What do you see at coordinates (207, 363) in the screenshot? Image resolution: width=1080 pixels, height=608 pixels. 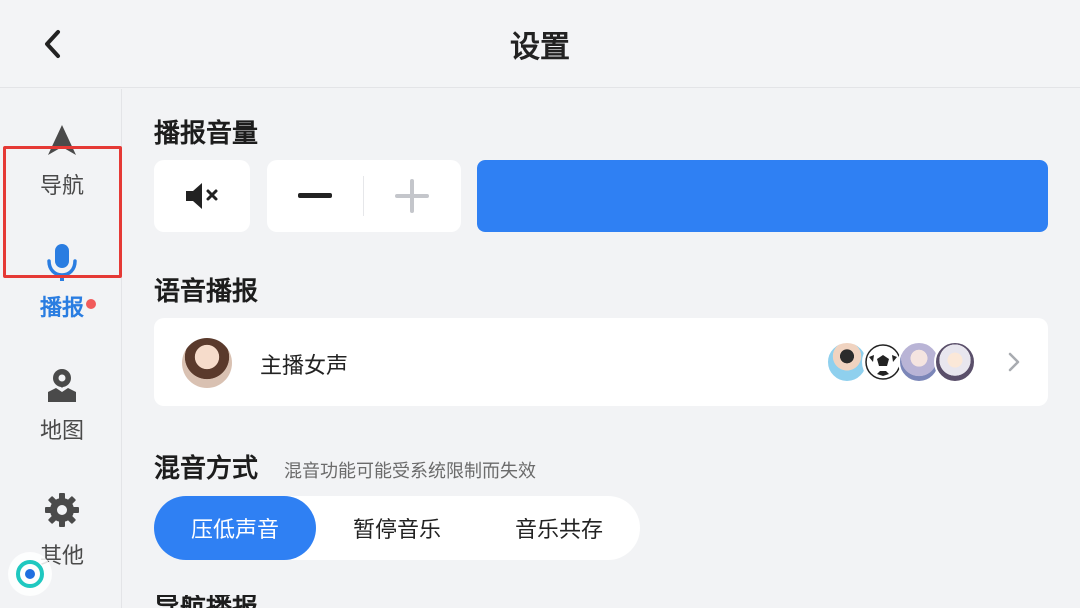 I see `selected-voice-avatar` at bounding box center [207, 363].